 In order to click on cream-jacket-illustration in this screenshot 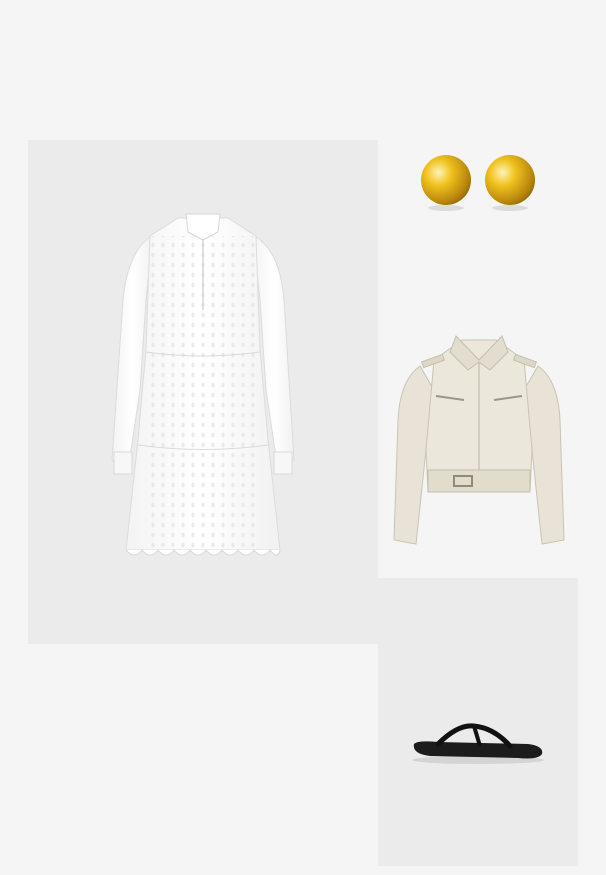, I will do `click(479, 440)`.